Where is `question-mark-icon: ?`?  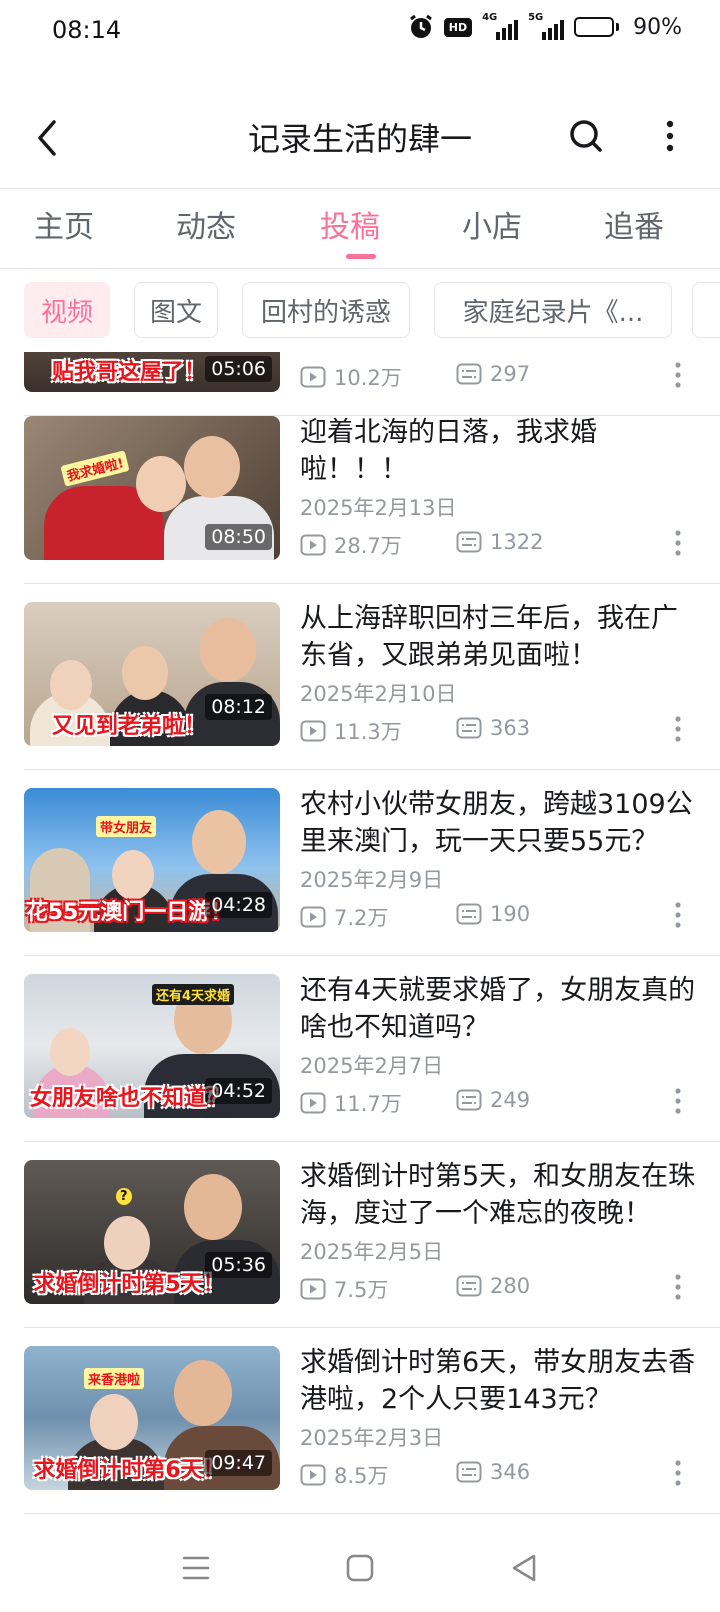
question-mark-icon: ? is located at coordinates (124, 1196).